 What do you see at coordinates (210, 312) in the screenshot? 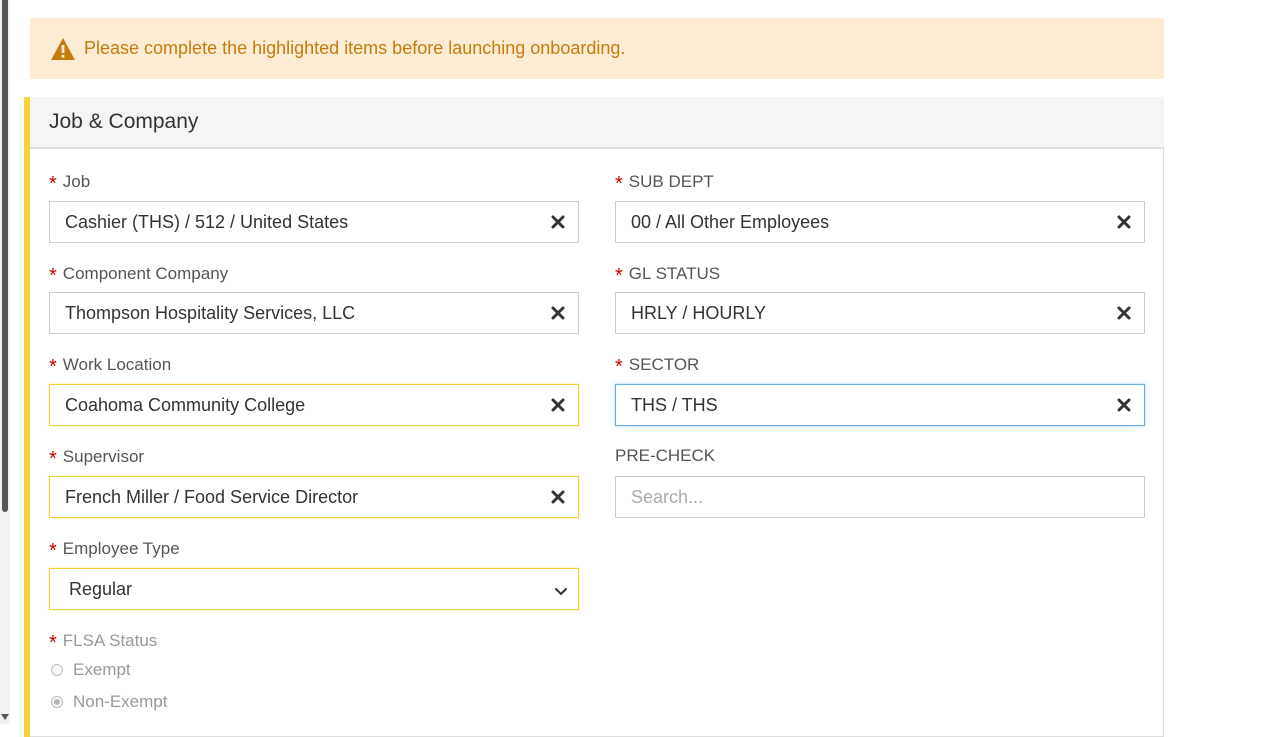
I see `component-company-value: Thompson Hospitality Services, LLC` at bounding box center [210, 312].